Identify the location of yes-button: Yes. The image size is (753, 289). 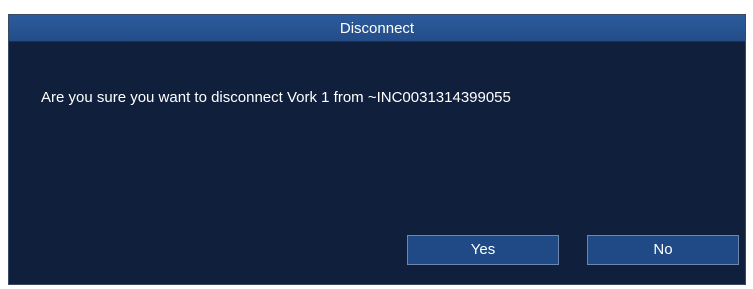
(483, 250).